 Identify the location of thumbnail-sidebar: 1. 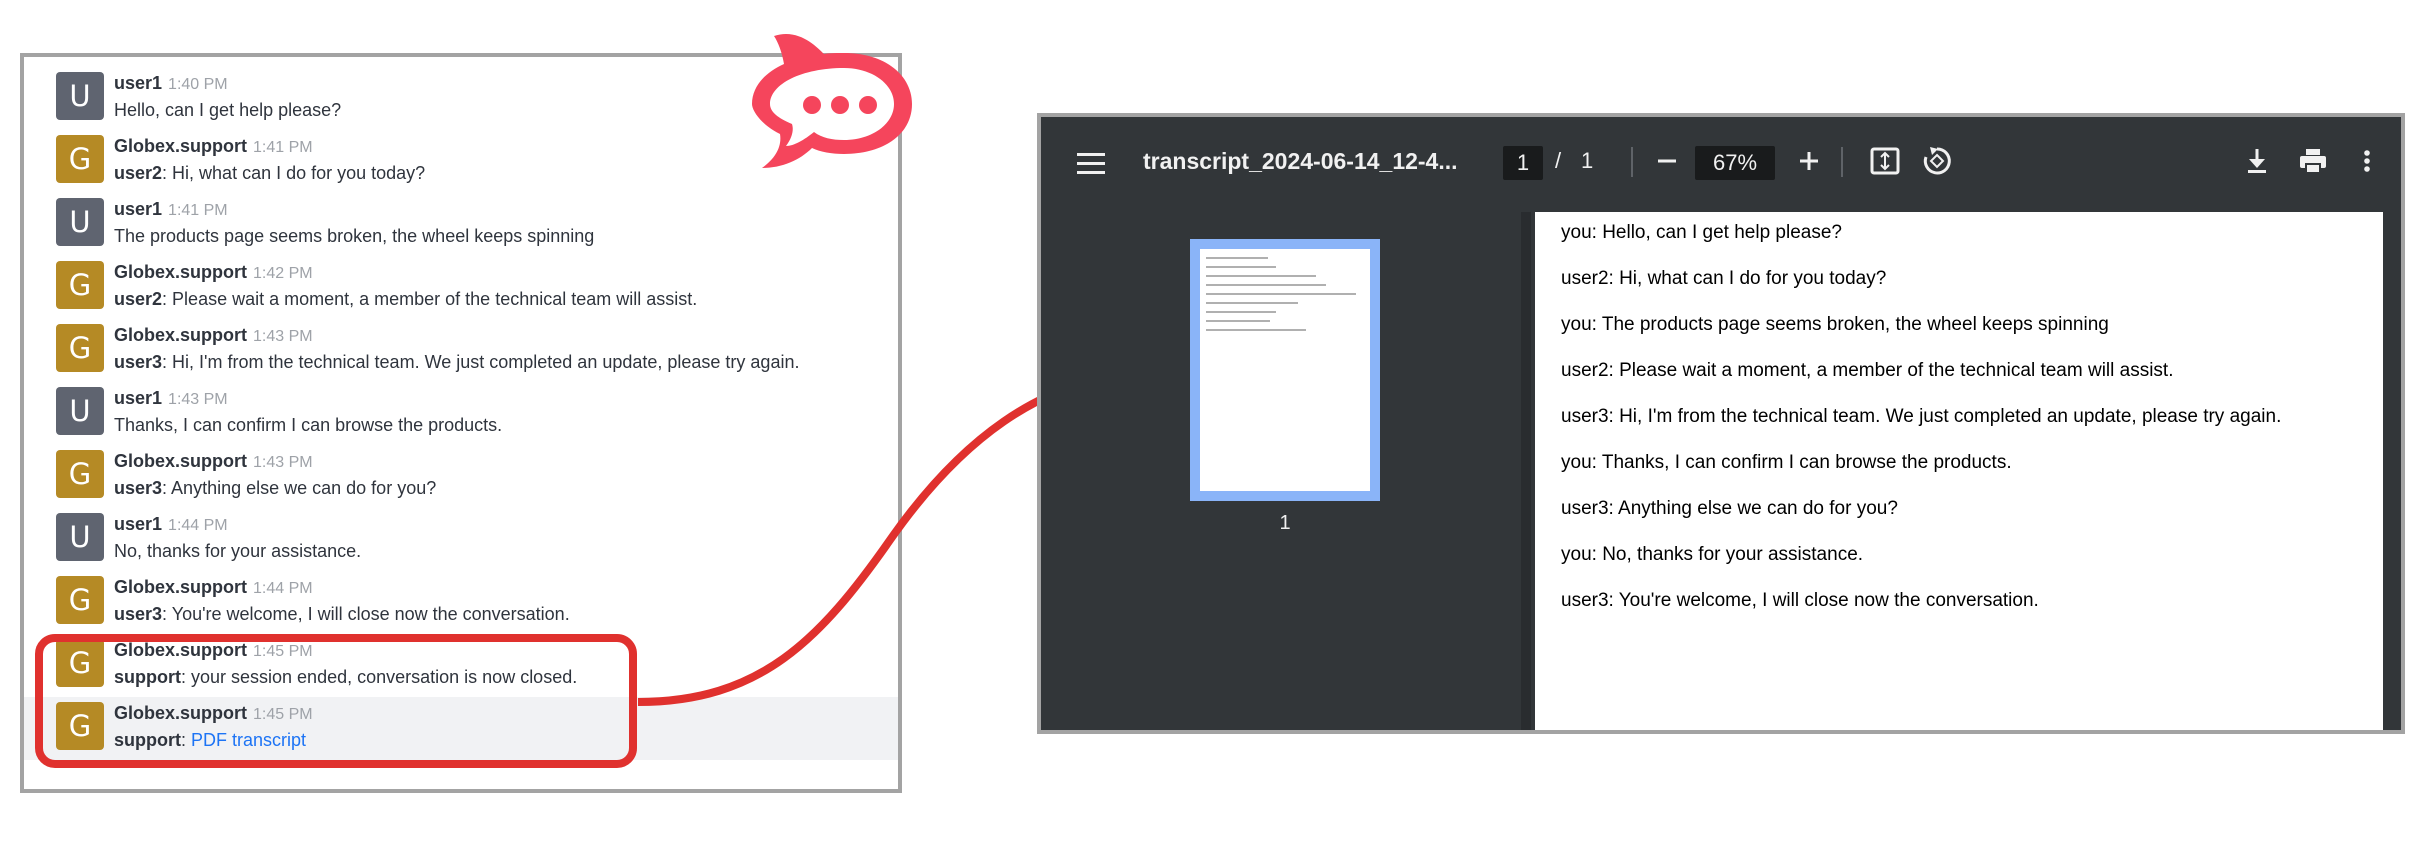
(1281, 471).